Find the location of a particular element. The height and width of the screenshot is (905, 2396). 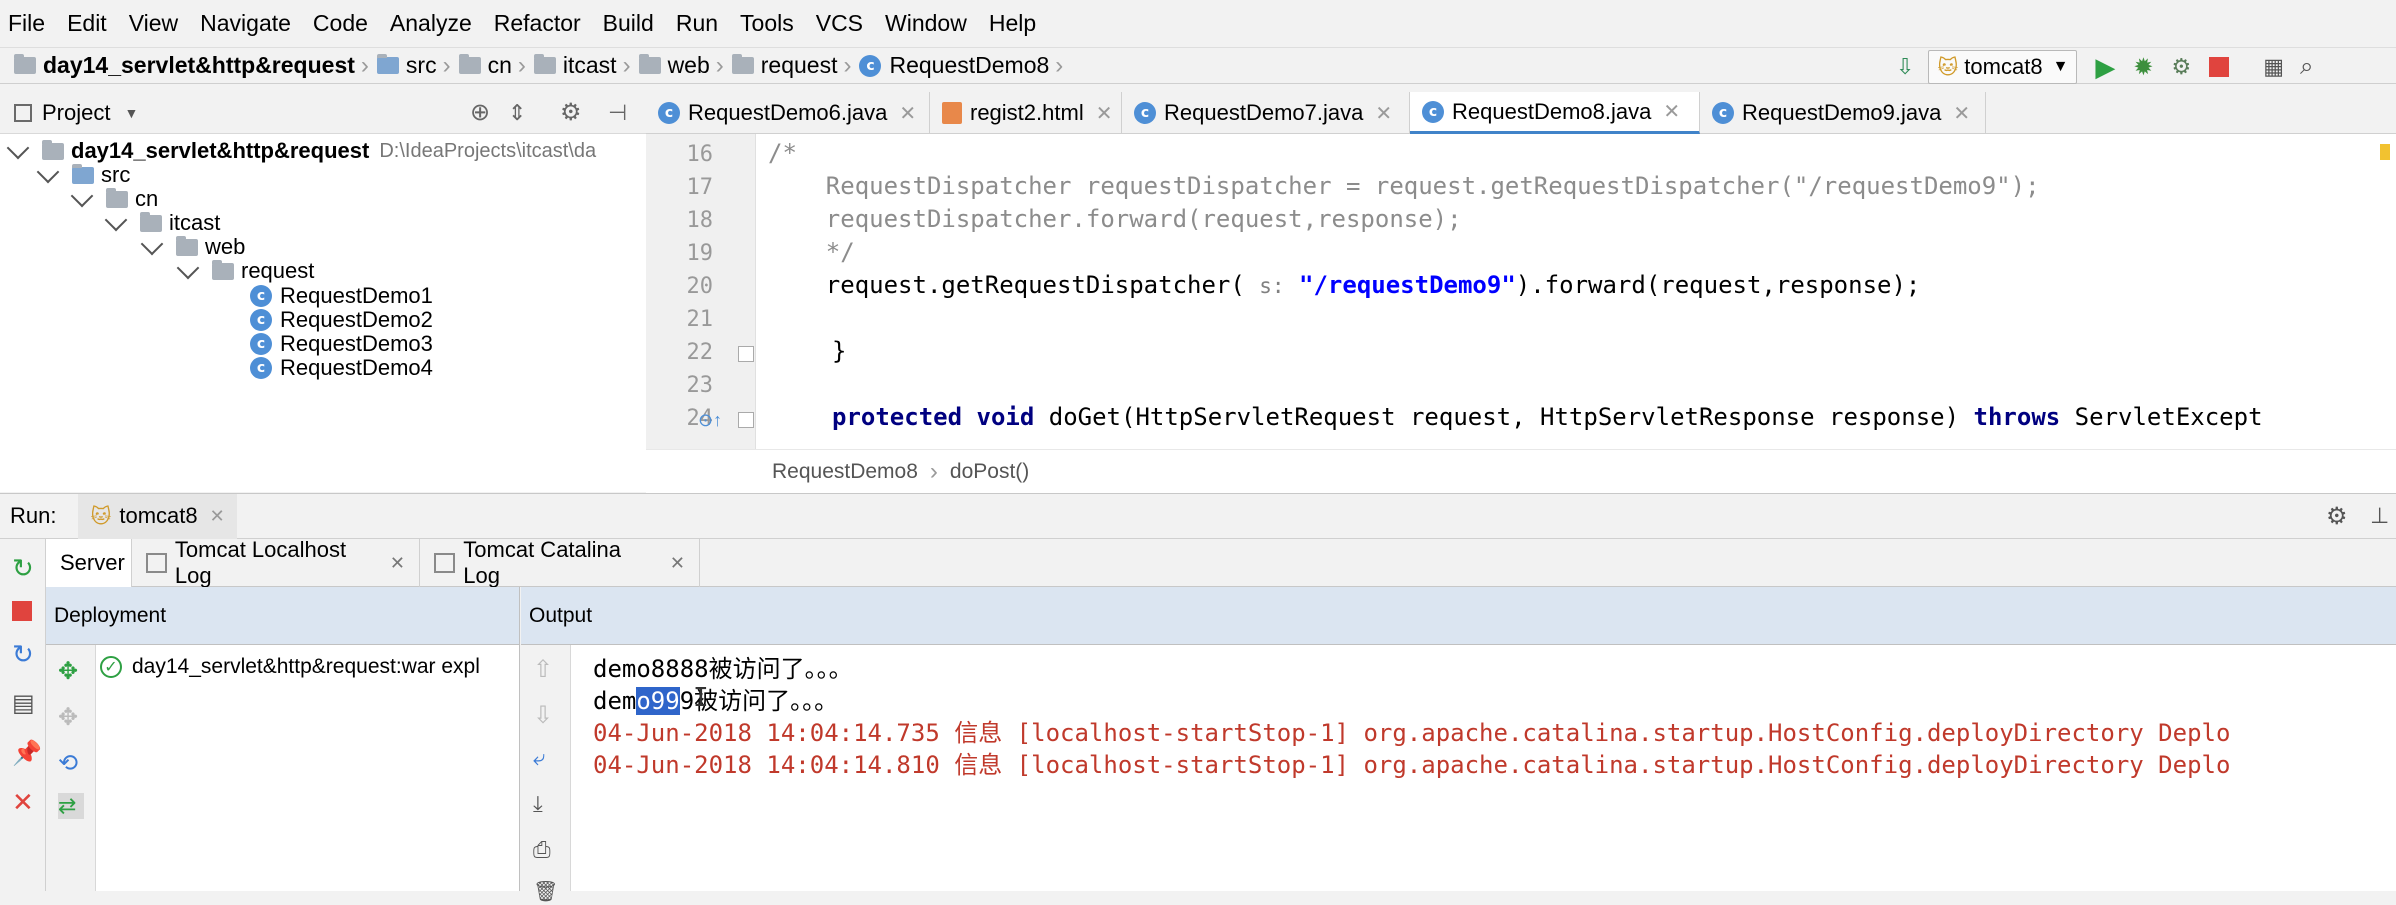

menu-navigate: Navigate is located at coordinates (245, 23).